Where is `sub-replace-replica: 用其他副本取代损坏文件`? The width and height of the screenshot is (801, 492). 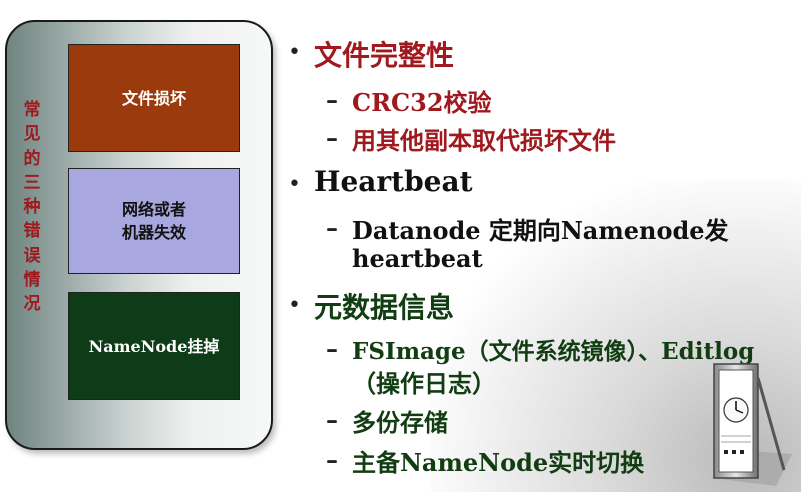 sub-replace-replica: 用其他副本取代损坏文件 is located at coordinates (484, 140).